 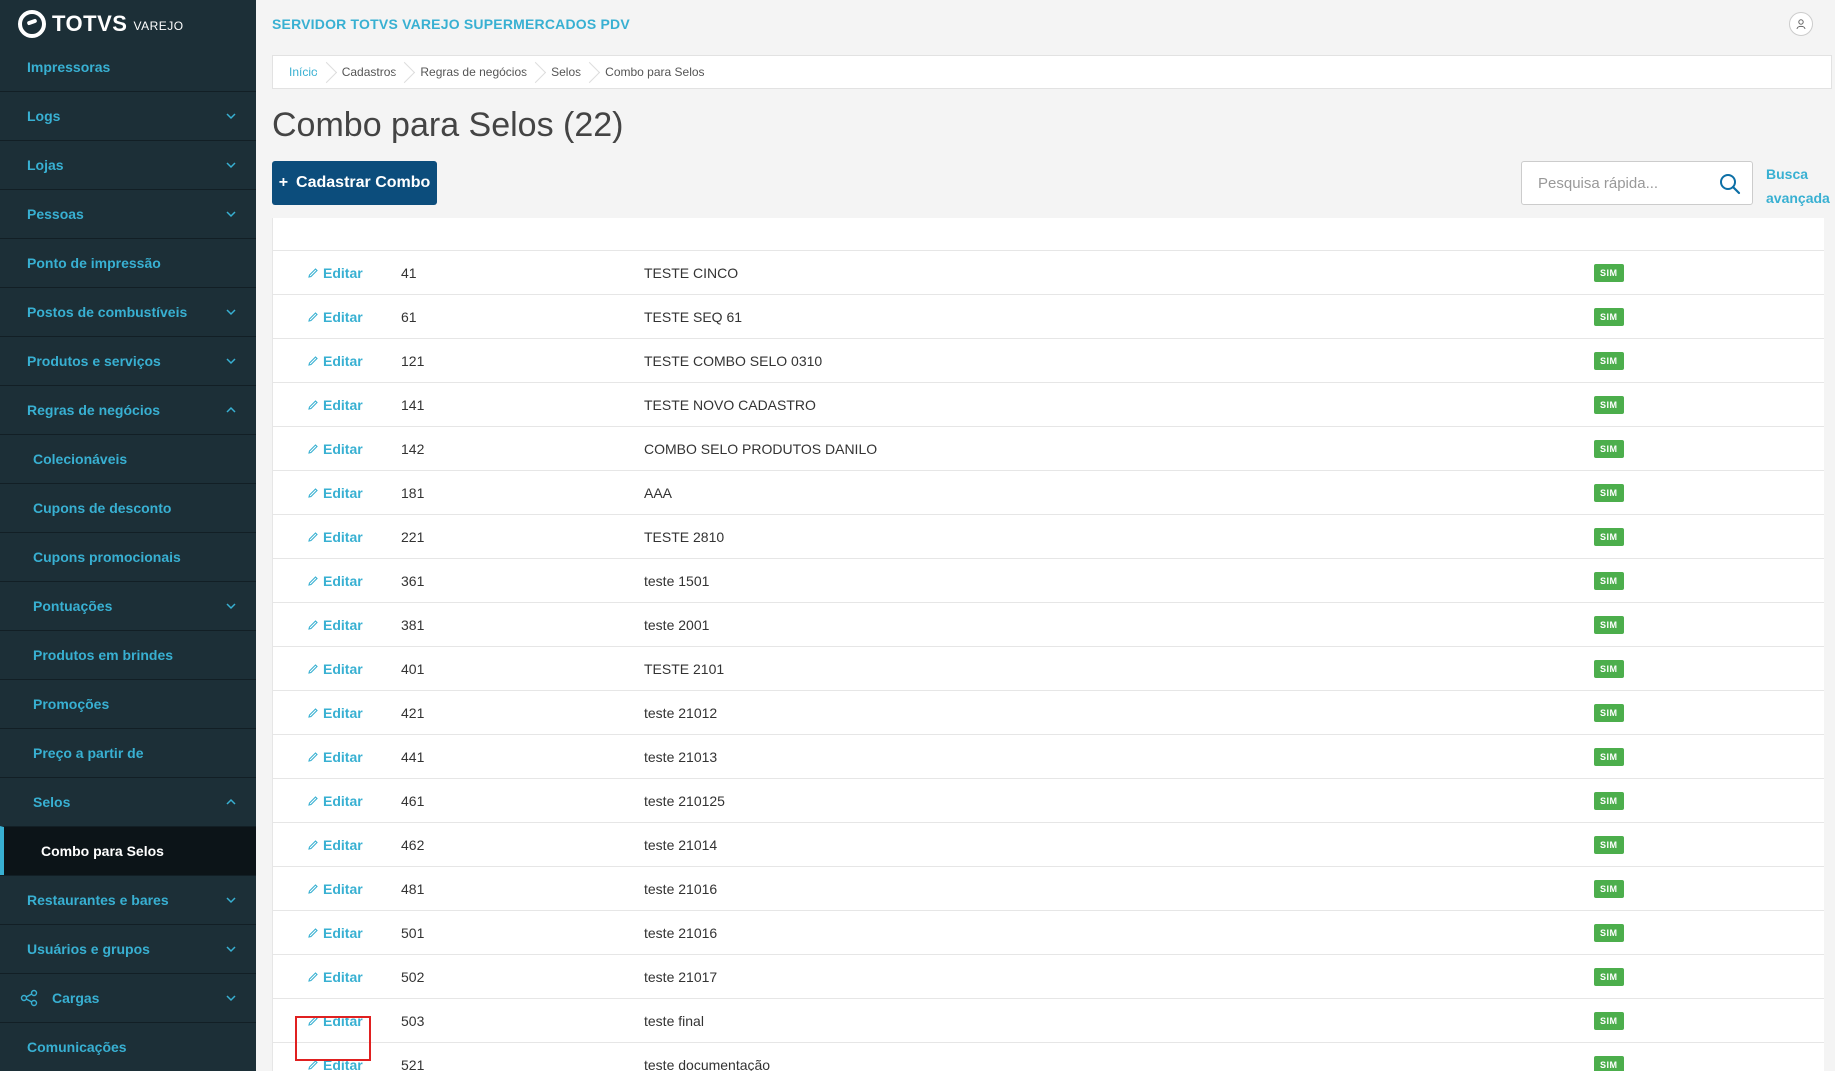 What do you see at coordinates (1623, 183) in the screenshot?
I see `search-input` at bounding box center [1623, 183].